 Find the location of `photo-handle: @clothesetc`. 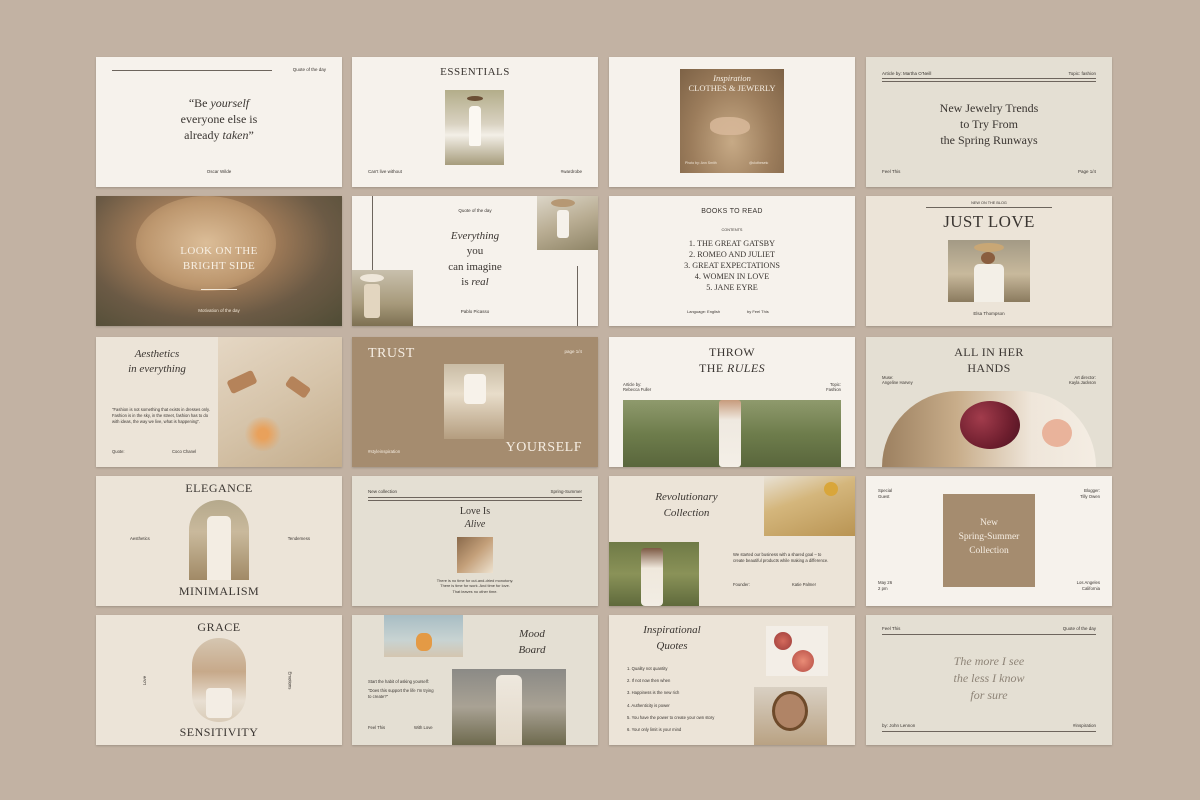

photo-handle: @clothesetc is located at coordinates (759, 163).